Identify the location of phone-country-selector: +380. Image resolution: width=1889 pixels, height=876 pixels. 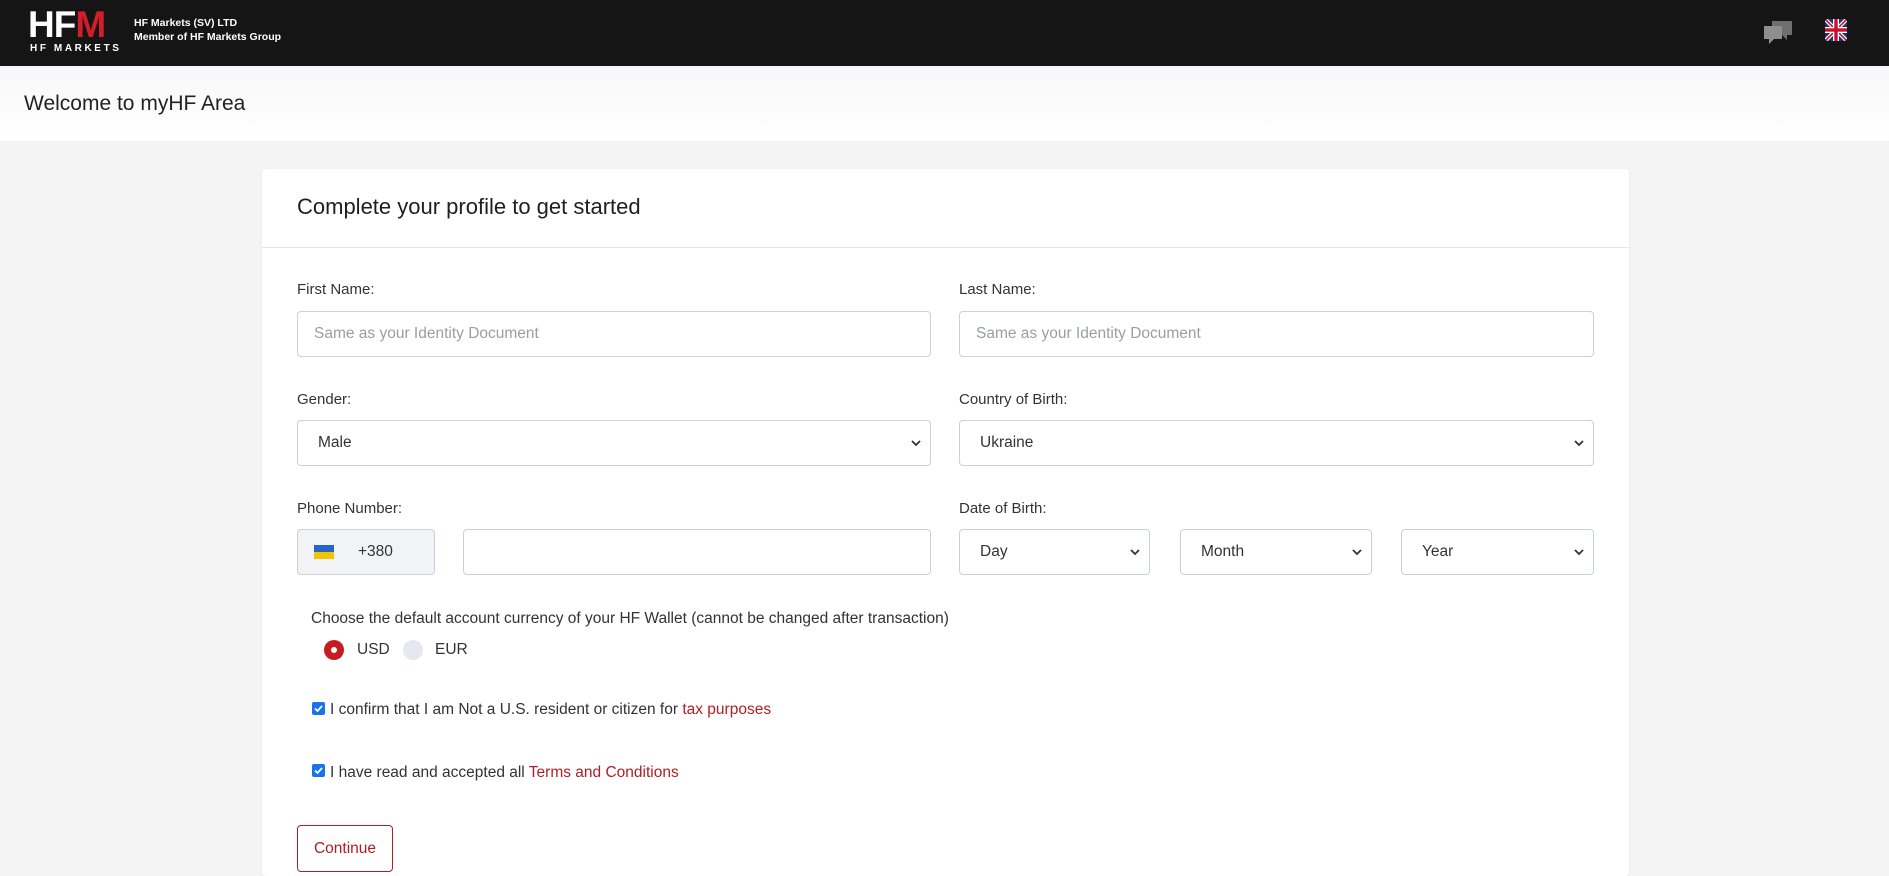
(366, 552).